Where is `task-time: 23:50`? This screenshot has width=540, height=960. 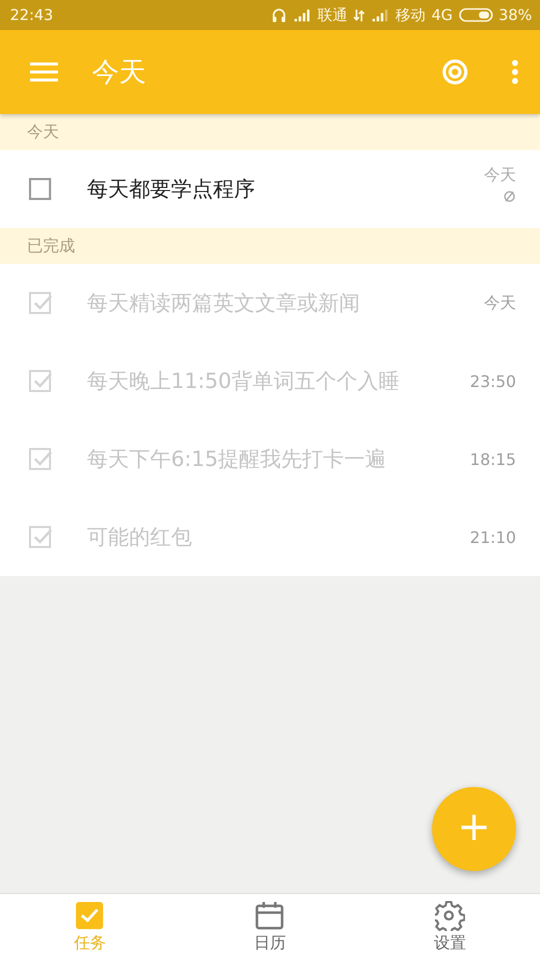
task-time: 23:50 is located at coordinates (493, 381).